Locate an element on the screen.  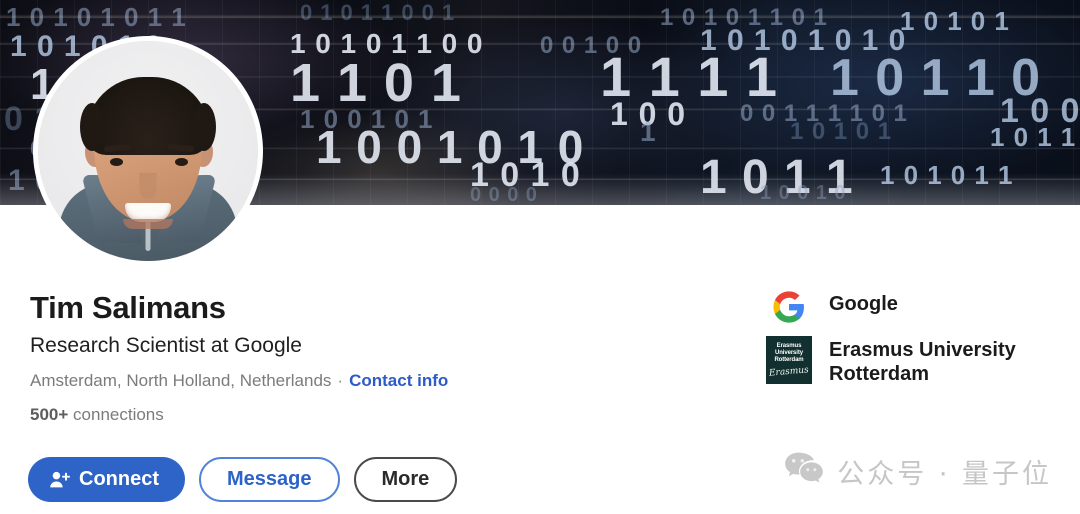
erasmus-logo-signature: Erasmus is located at coordinates (789, 372).